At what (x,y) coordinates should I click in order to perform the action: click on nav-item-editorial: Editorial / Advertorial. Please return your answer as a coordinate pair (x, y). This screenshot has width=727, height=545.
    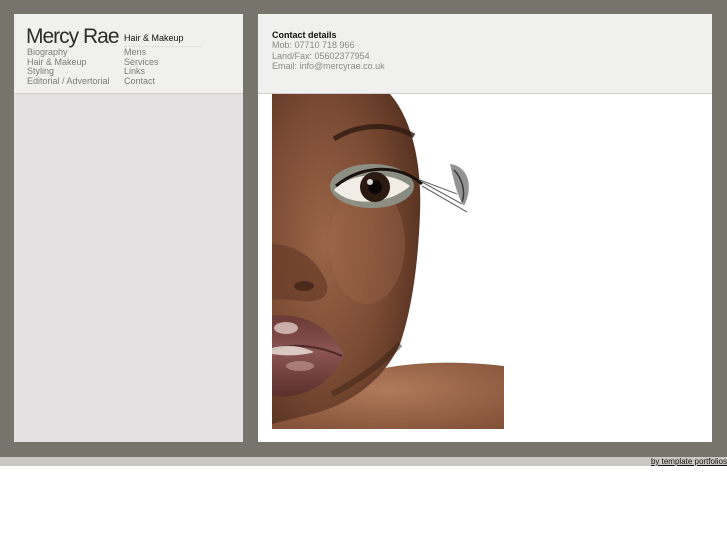
    Looking at the image, I should click on (68, 81).